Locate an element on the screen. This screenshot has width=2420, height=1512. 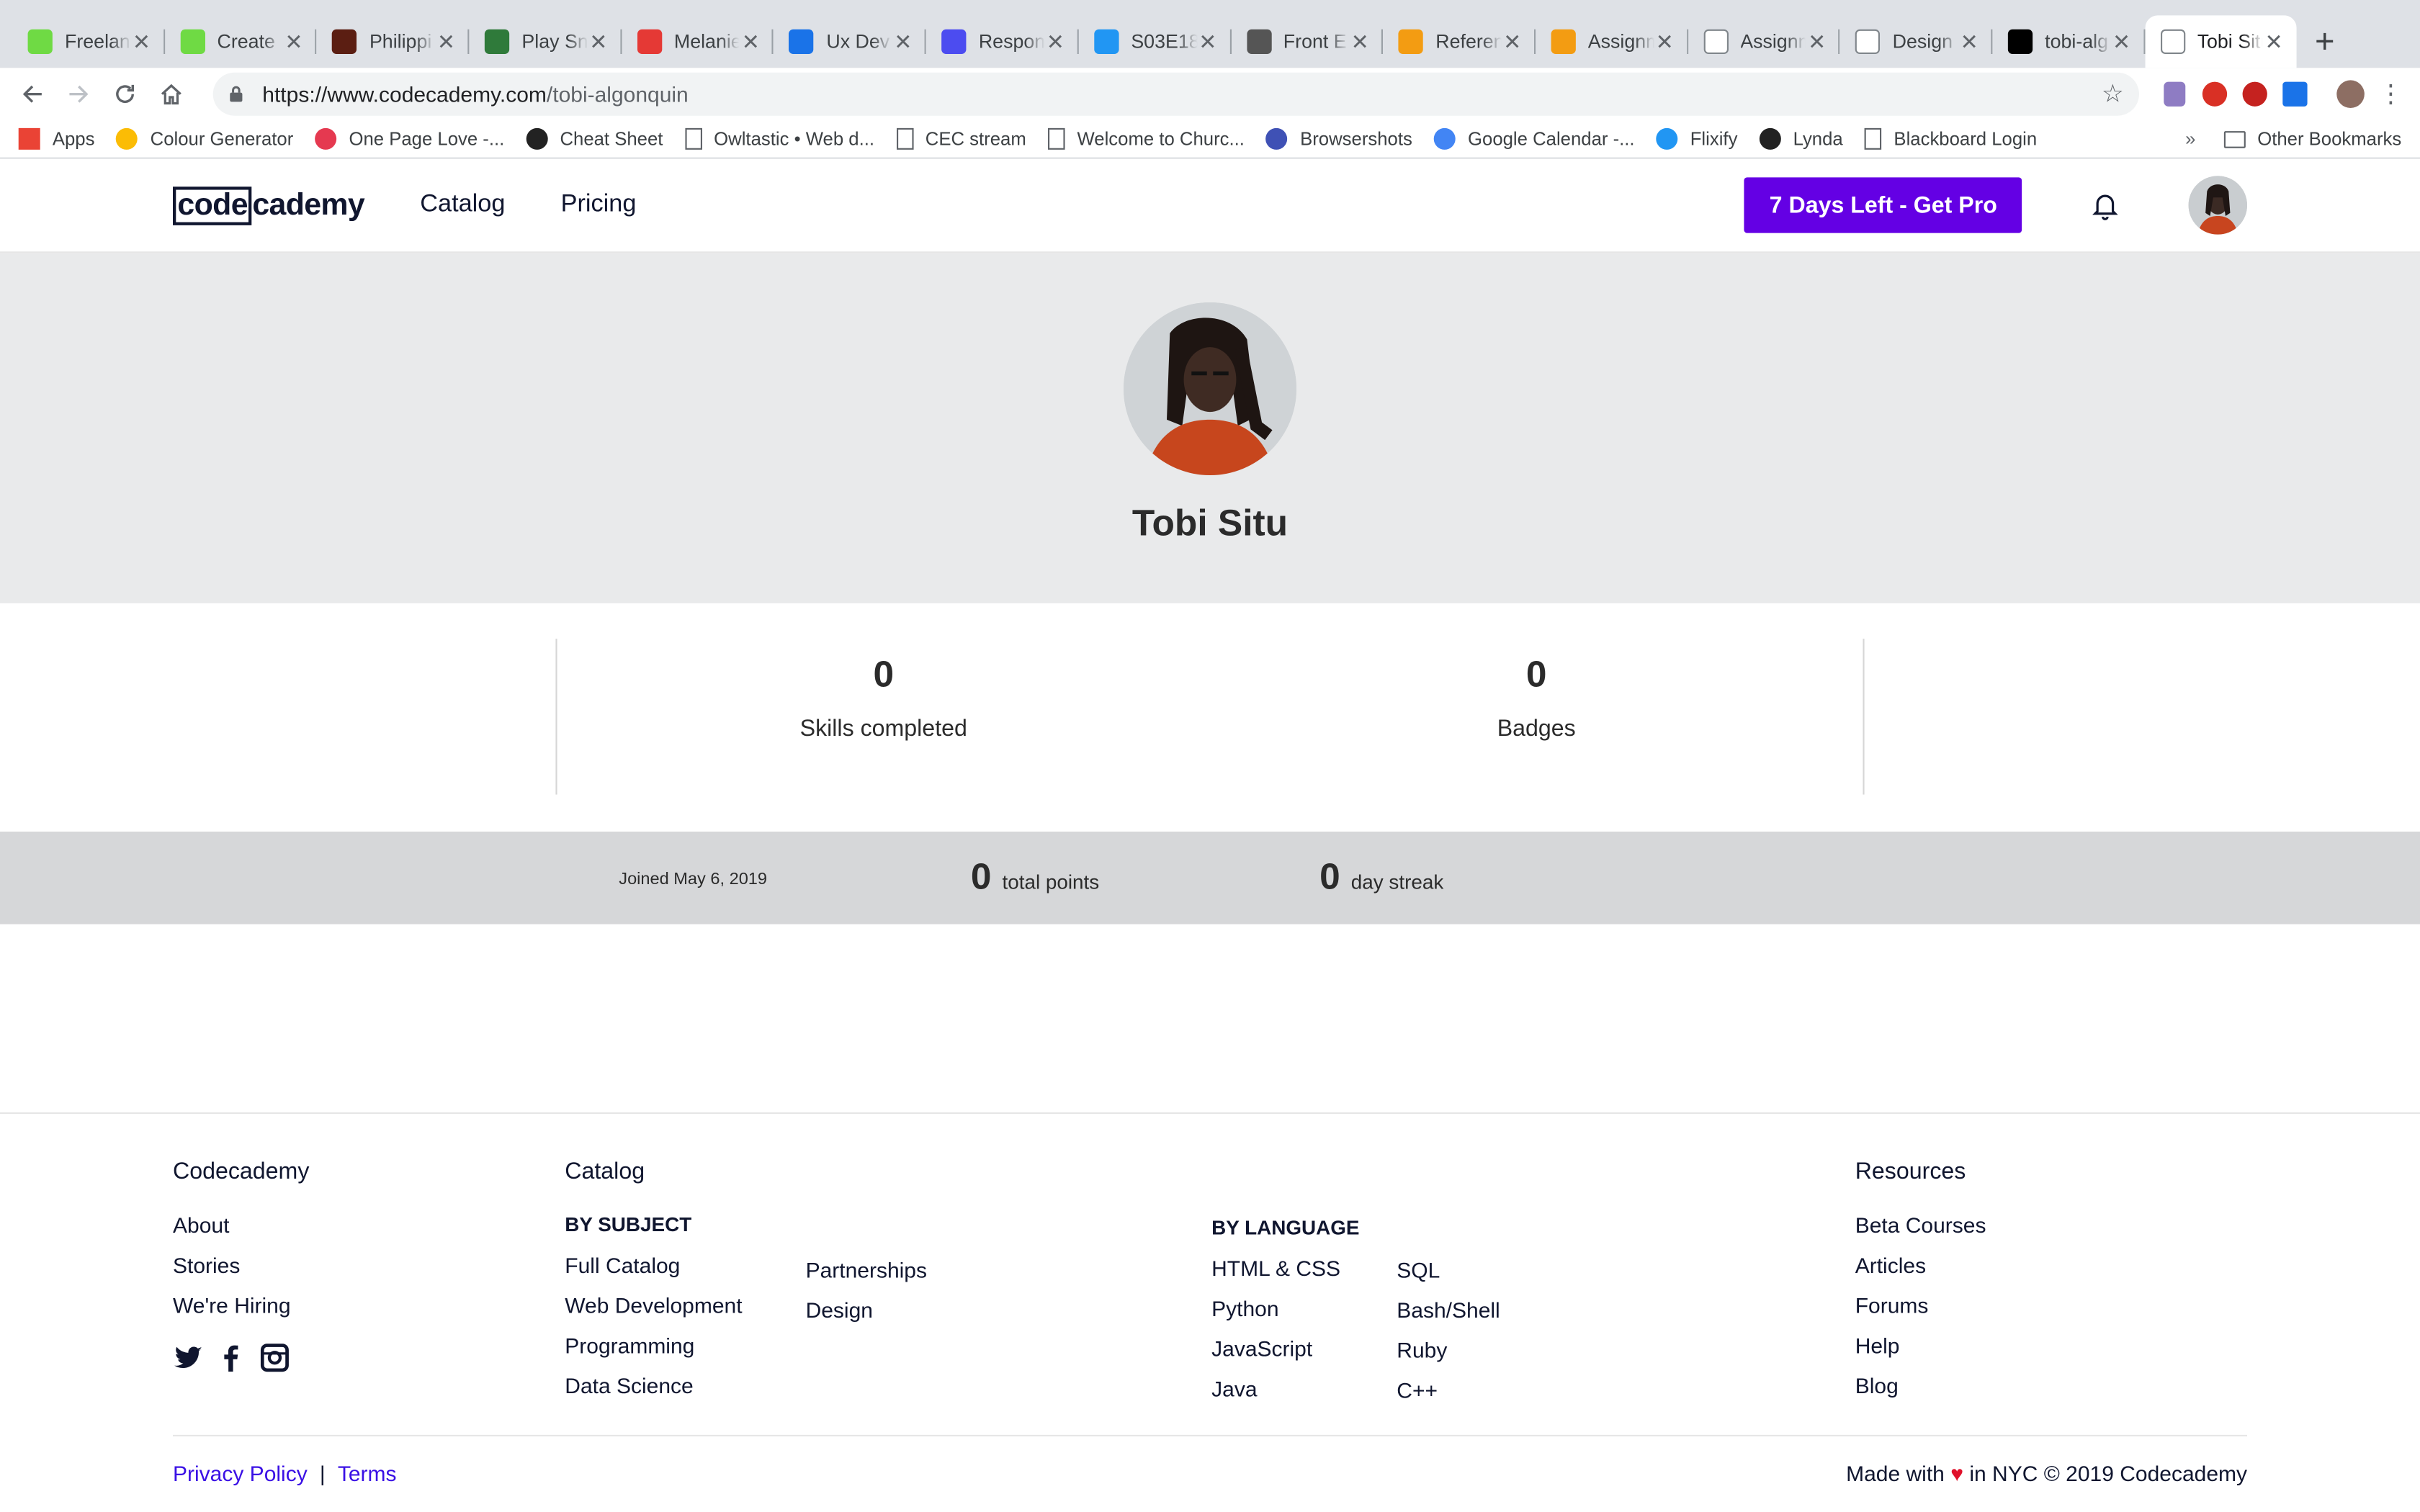
new-tab-icon: + is located at coordinates (2324, 41).